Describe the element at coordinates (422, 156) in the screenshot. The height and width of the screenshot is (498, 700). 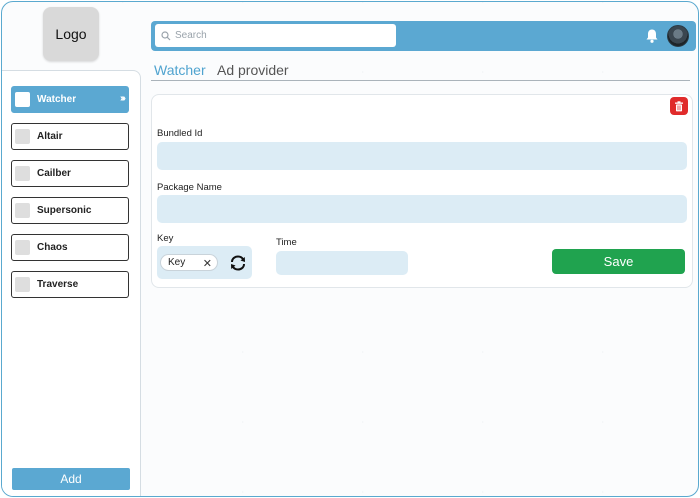
I see `bundled-id-field` at that location.